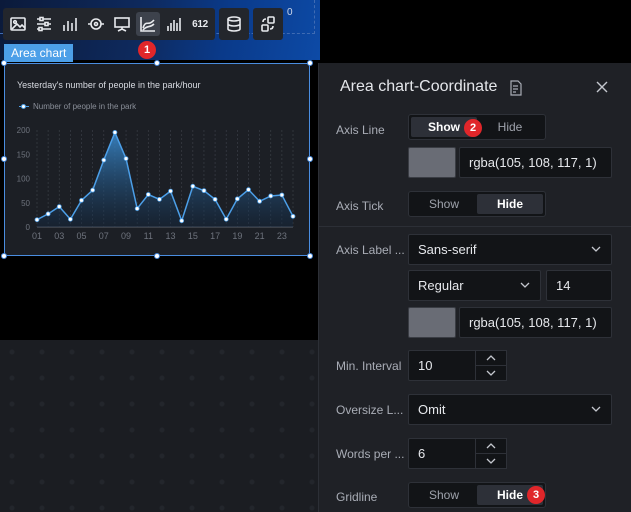  Describe the element at coordinates (535, 322) in the screenshot. I see `axis-label-color-field: rgba(105, 108, 117, 1)` at that location.